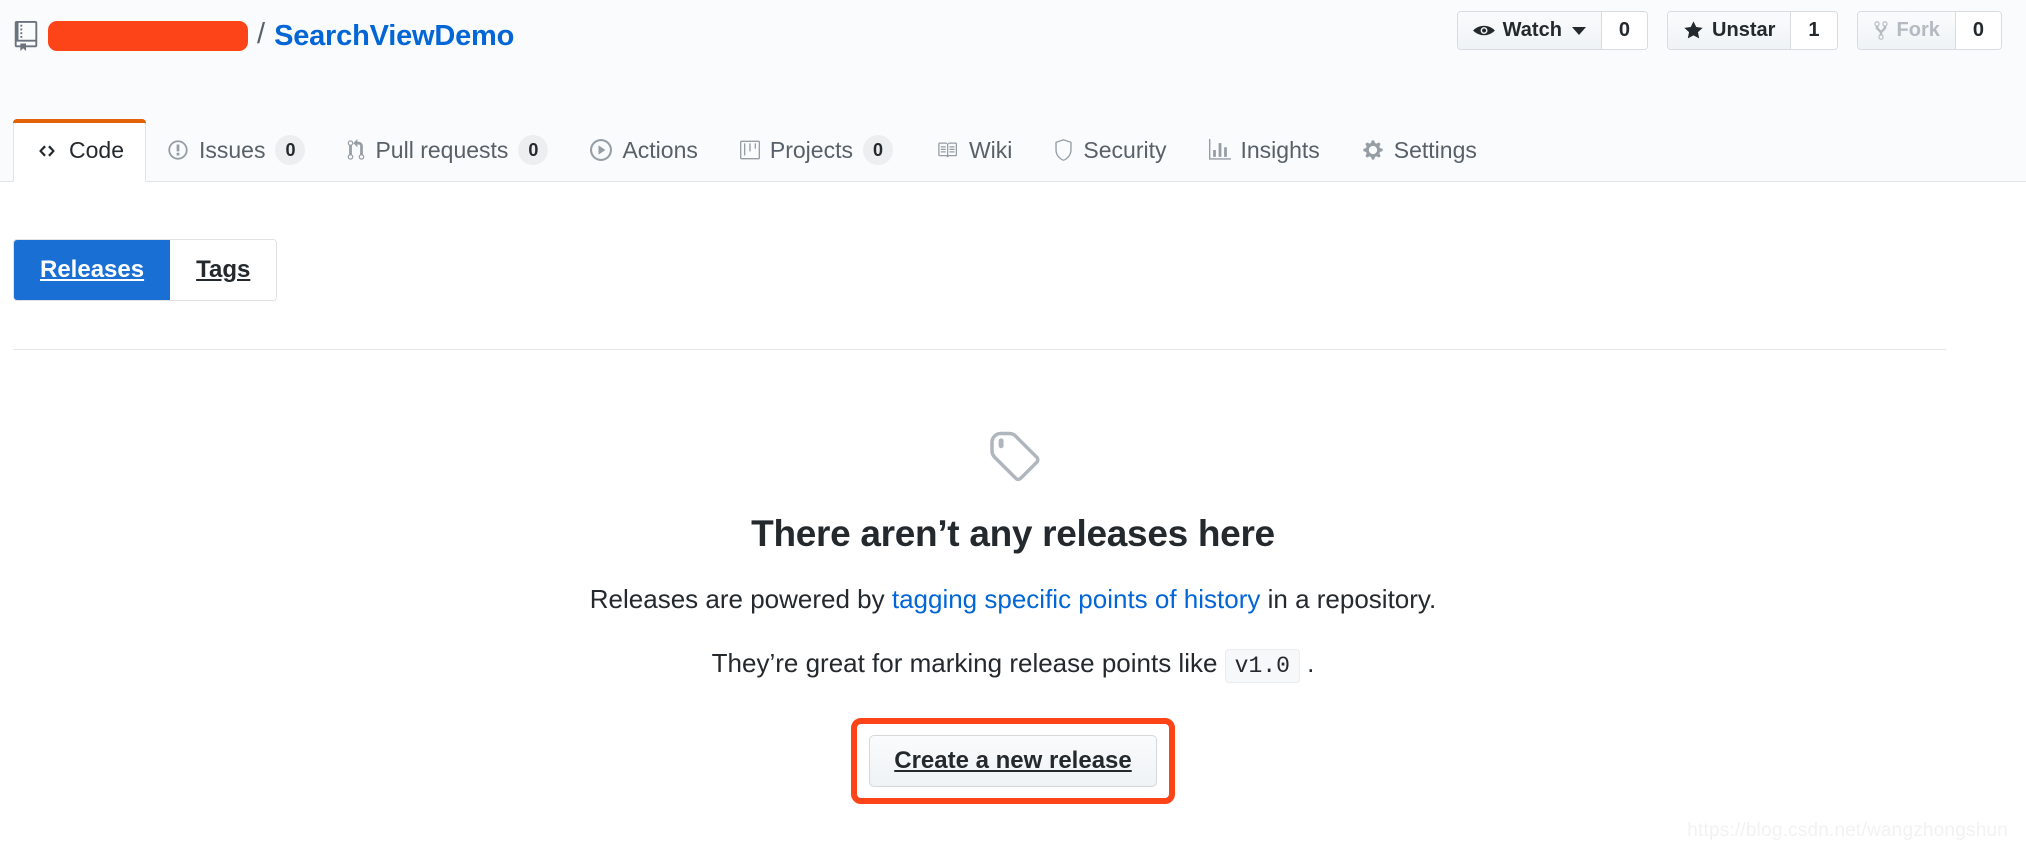 Image resolution: width=2026 pixels, height=856 pixels. I want to click on tab-issues: Issues 0, so click(236, 150).